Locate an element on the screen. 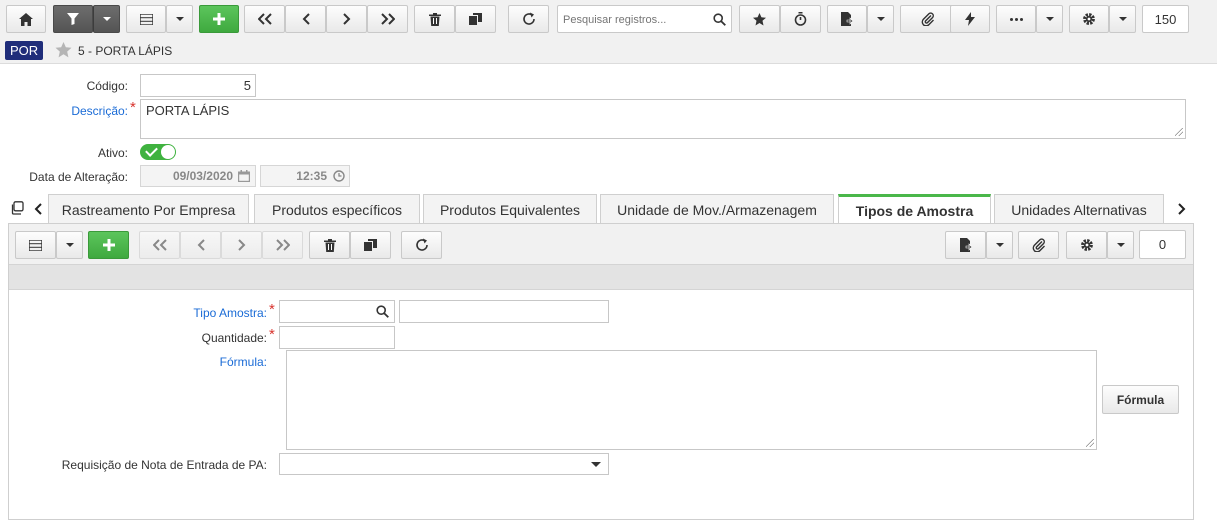  calendar-icon is located at coordinates (244, 176).